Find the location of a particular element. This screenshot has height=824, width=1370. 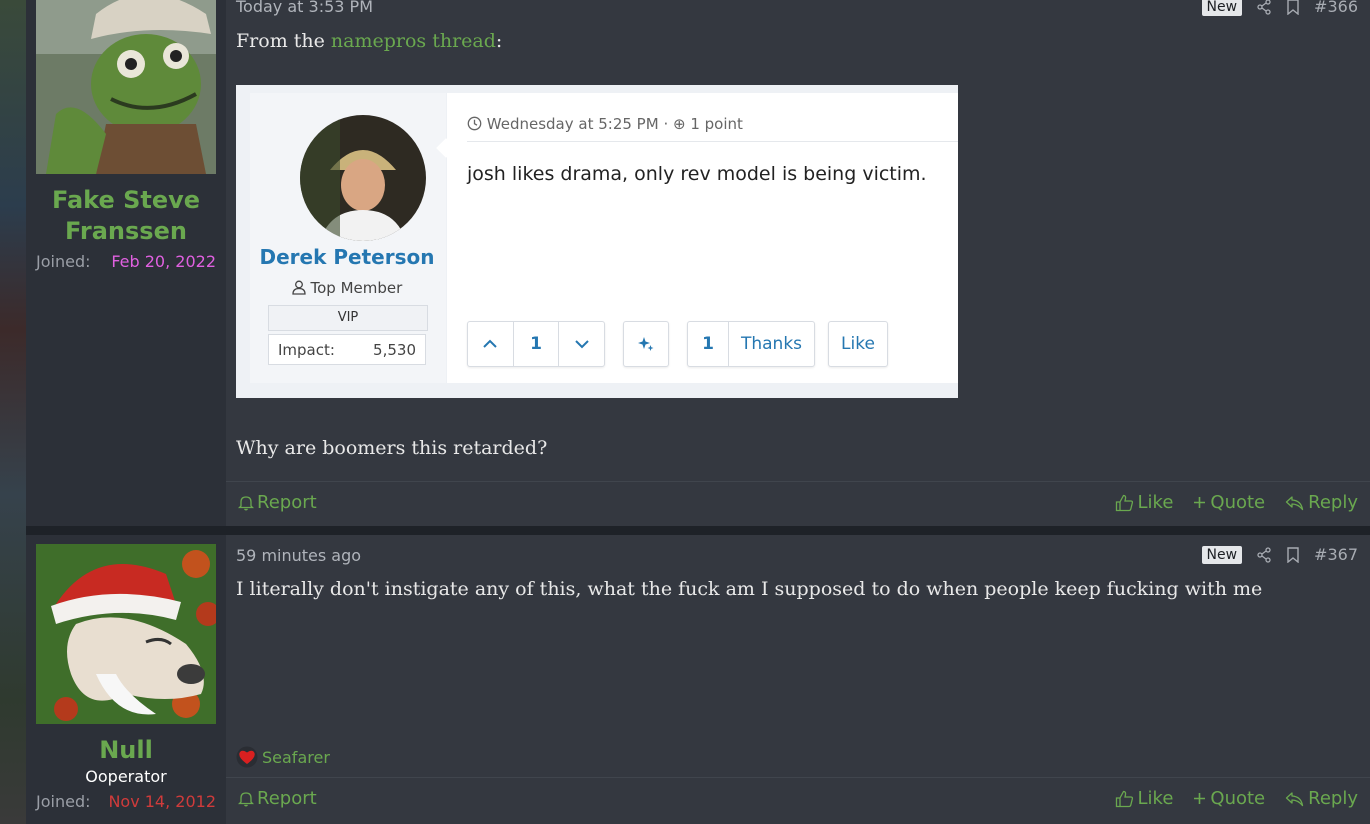

embed-like-button: Like is located at coordinates (858, 344).